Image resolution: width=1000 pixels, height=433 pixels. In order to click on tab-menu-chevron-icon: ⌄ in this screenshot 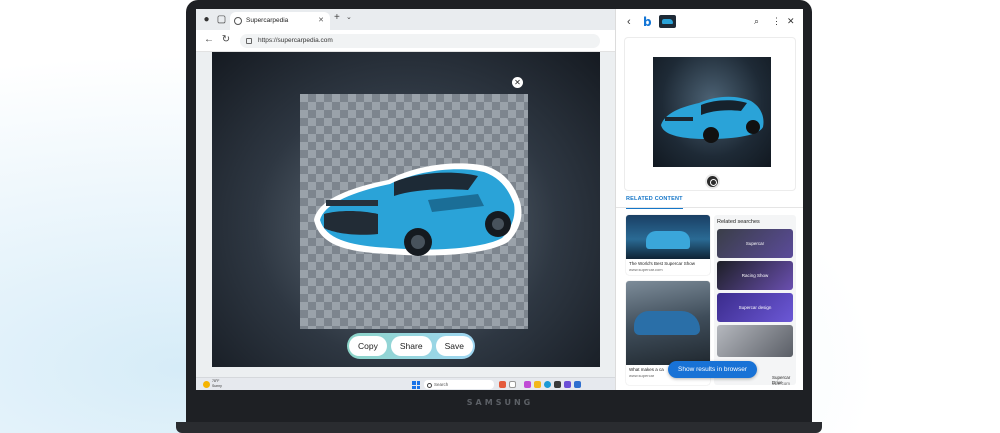, I will do `click(349, 17)`.